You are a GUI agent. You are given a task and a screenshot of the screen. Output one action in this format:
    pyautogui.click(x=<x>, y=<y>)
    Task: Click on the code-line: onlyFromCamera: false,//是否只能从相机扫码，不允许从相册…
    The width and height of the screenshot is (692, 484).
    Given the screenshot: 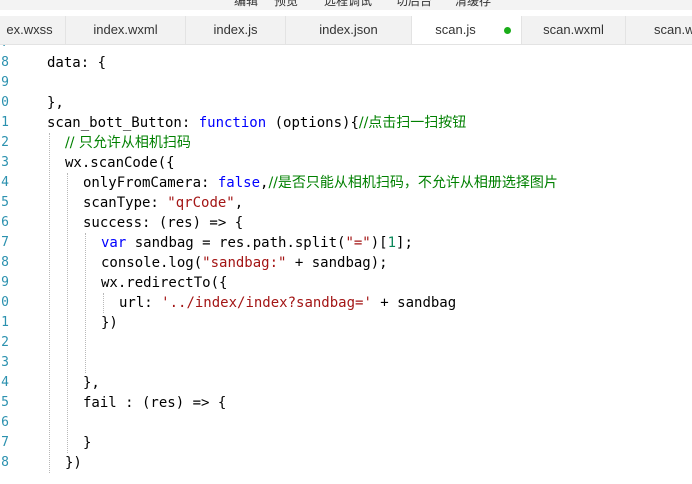 What is the action you would take?
    pyautogui.click(x=320, y=183)
    